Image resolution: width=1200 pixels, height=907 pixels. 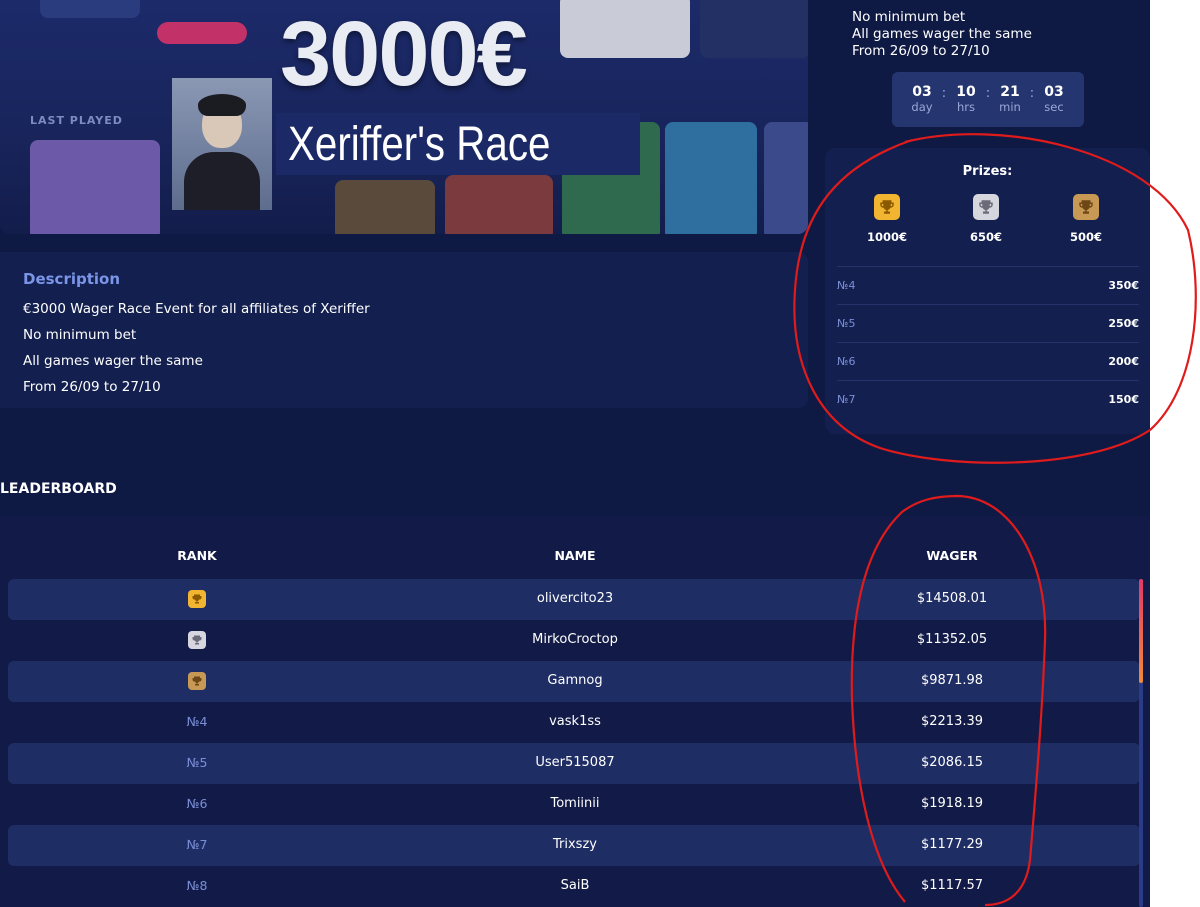 What do you see at coordinates (197, 555) in the screenshot?
I see `column-header-rank: RANK` at bounding box center [197, 555].